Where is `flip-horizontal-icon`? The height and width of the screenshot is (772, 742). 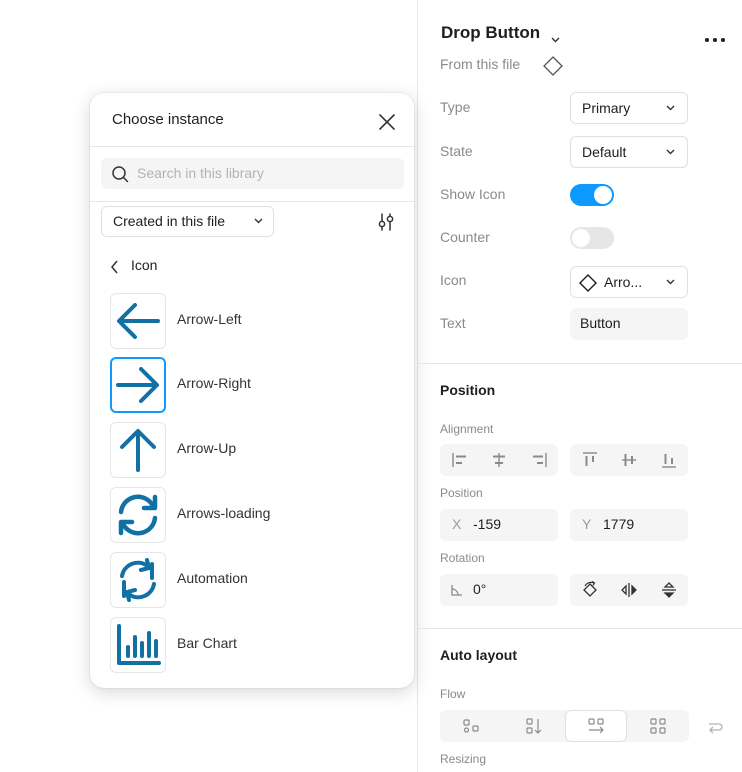 flip-horizontal-icon is located at coordinates (629, 590).